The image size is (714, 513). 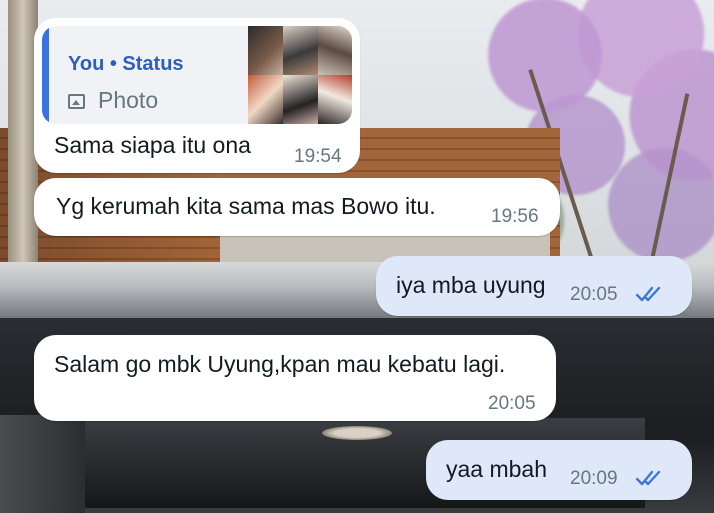 I want to click on message-text: yaa mbah, so click(x=497, y=469).